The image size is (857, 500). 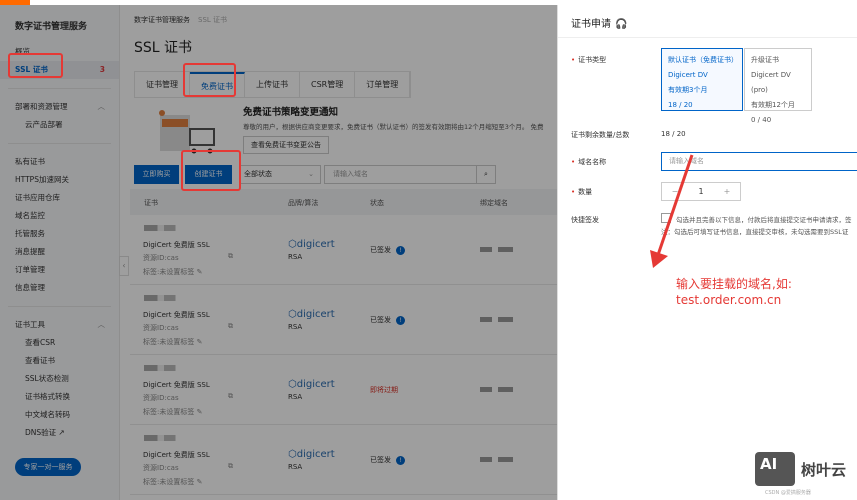 What do you see at coordinates (800, 469) in the screenshot?
I see `watermark: AI 树叶云` at bounding box center [800, 469].